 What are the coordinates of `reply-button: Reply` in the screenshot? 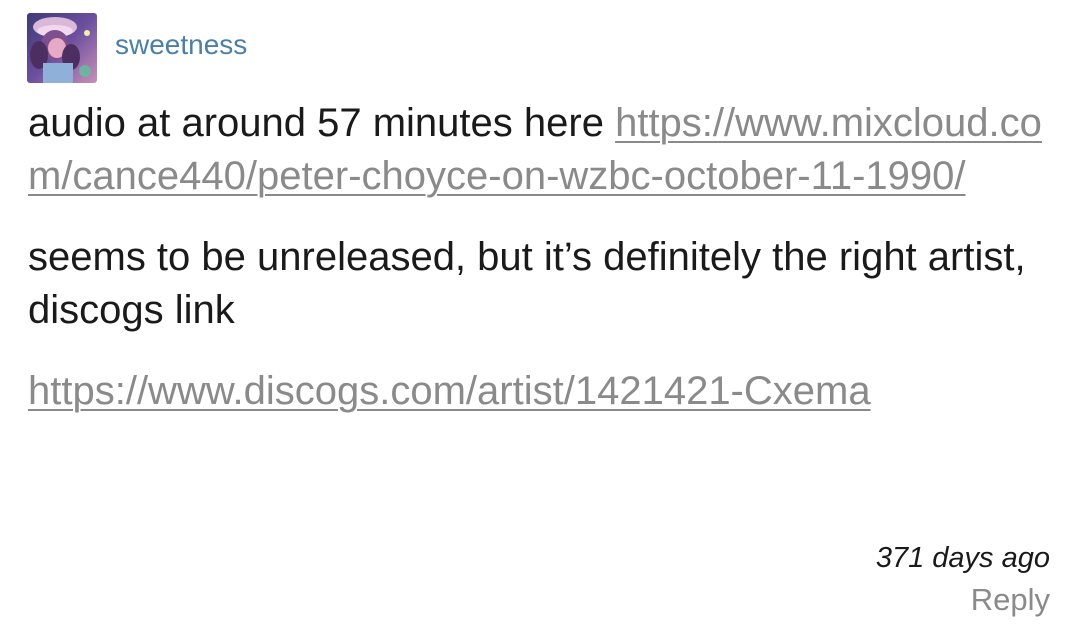 It's located at (963, 600).